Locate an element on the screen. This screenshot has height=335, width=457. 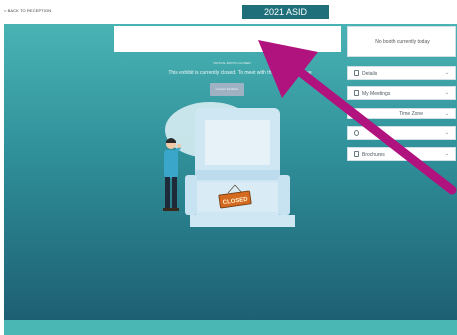
booth-header-panel is located at coordinates (227, 39).